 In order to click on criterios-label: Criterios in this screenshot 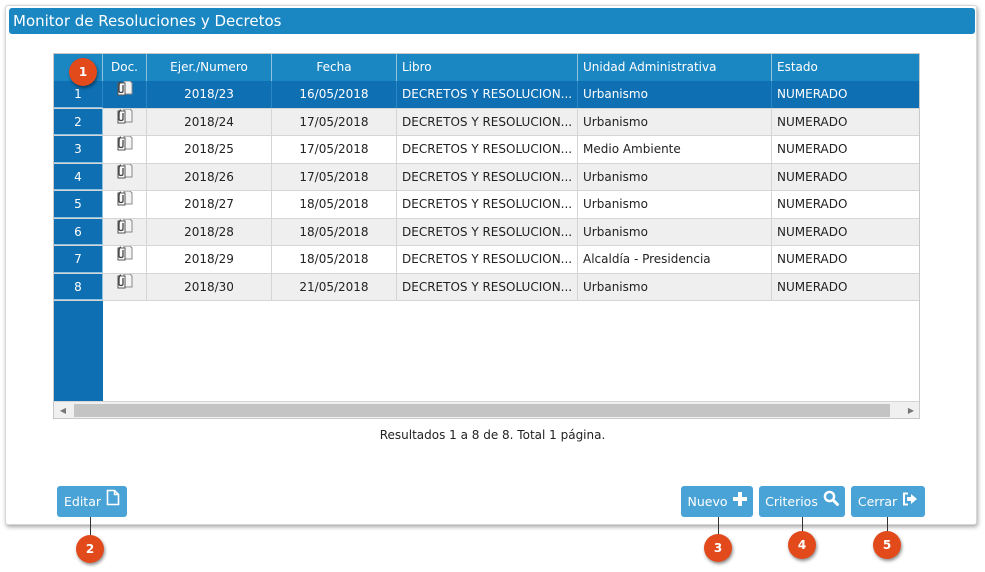, I will do `click(791, 501)`.